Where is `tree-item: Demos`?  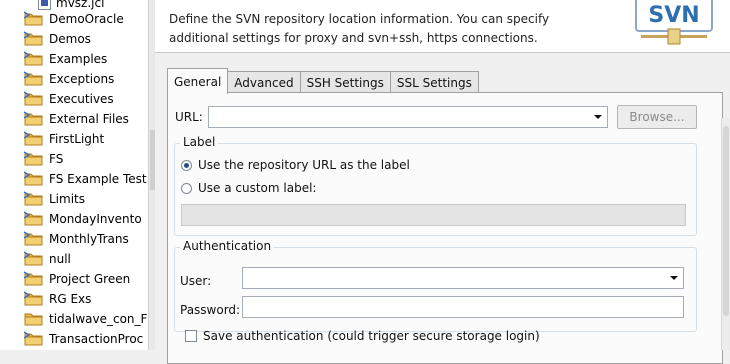
tree-item: Demos is located at coordinates (57, 39).